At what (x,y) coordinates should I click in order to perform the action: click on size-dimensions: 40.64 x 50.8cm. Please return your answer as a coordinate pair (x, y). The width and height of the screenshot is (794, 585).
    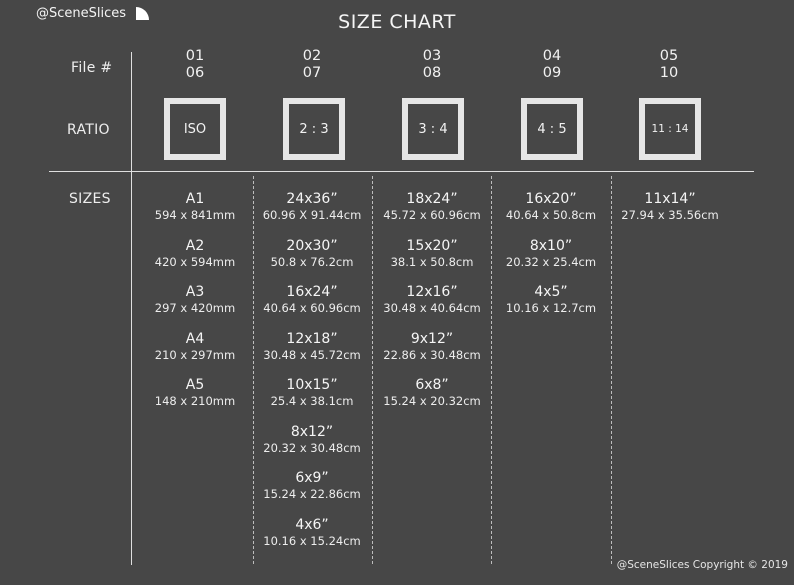
    Looking at the image, I should click on (551, 215).